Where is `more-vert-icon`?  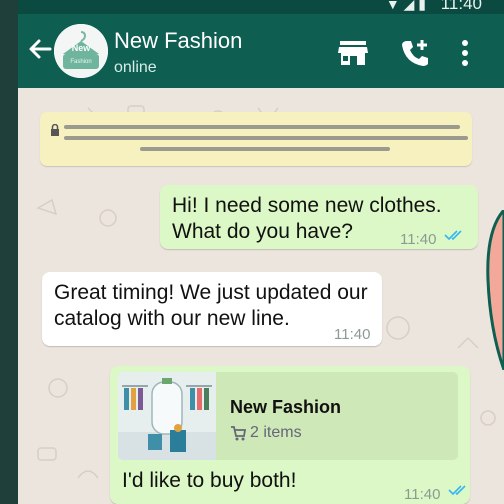
more-vert-icon is located at coordinates (465, 53).